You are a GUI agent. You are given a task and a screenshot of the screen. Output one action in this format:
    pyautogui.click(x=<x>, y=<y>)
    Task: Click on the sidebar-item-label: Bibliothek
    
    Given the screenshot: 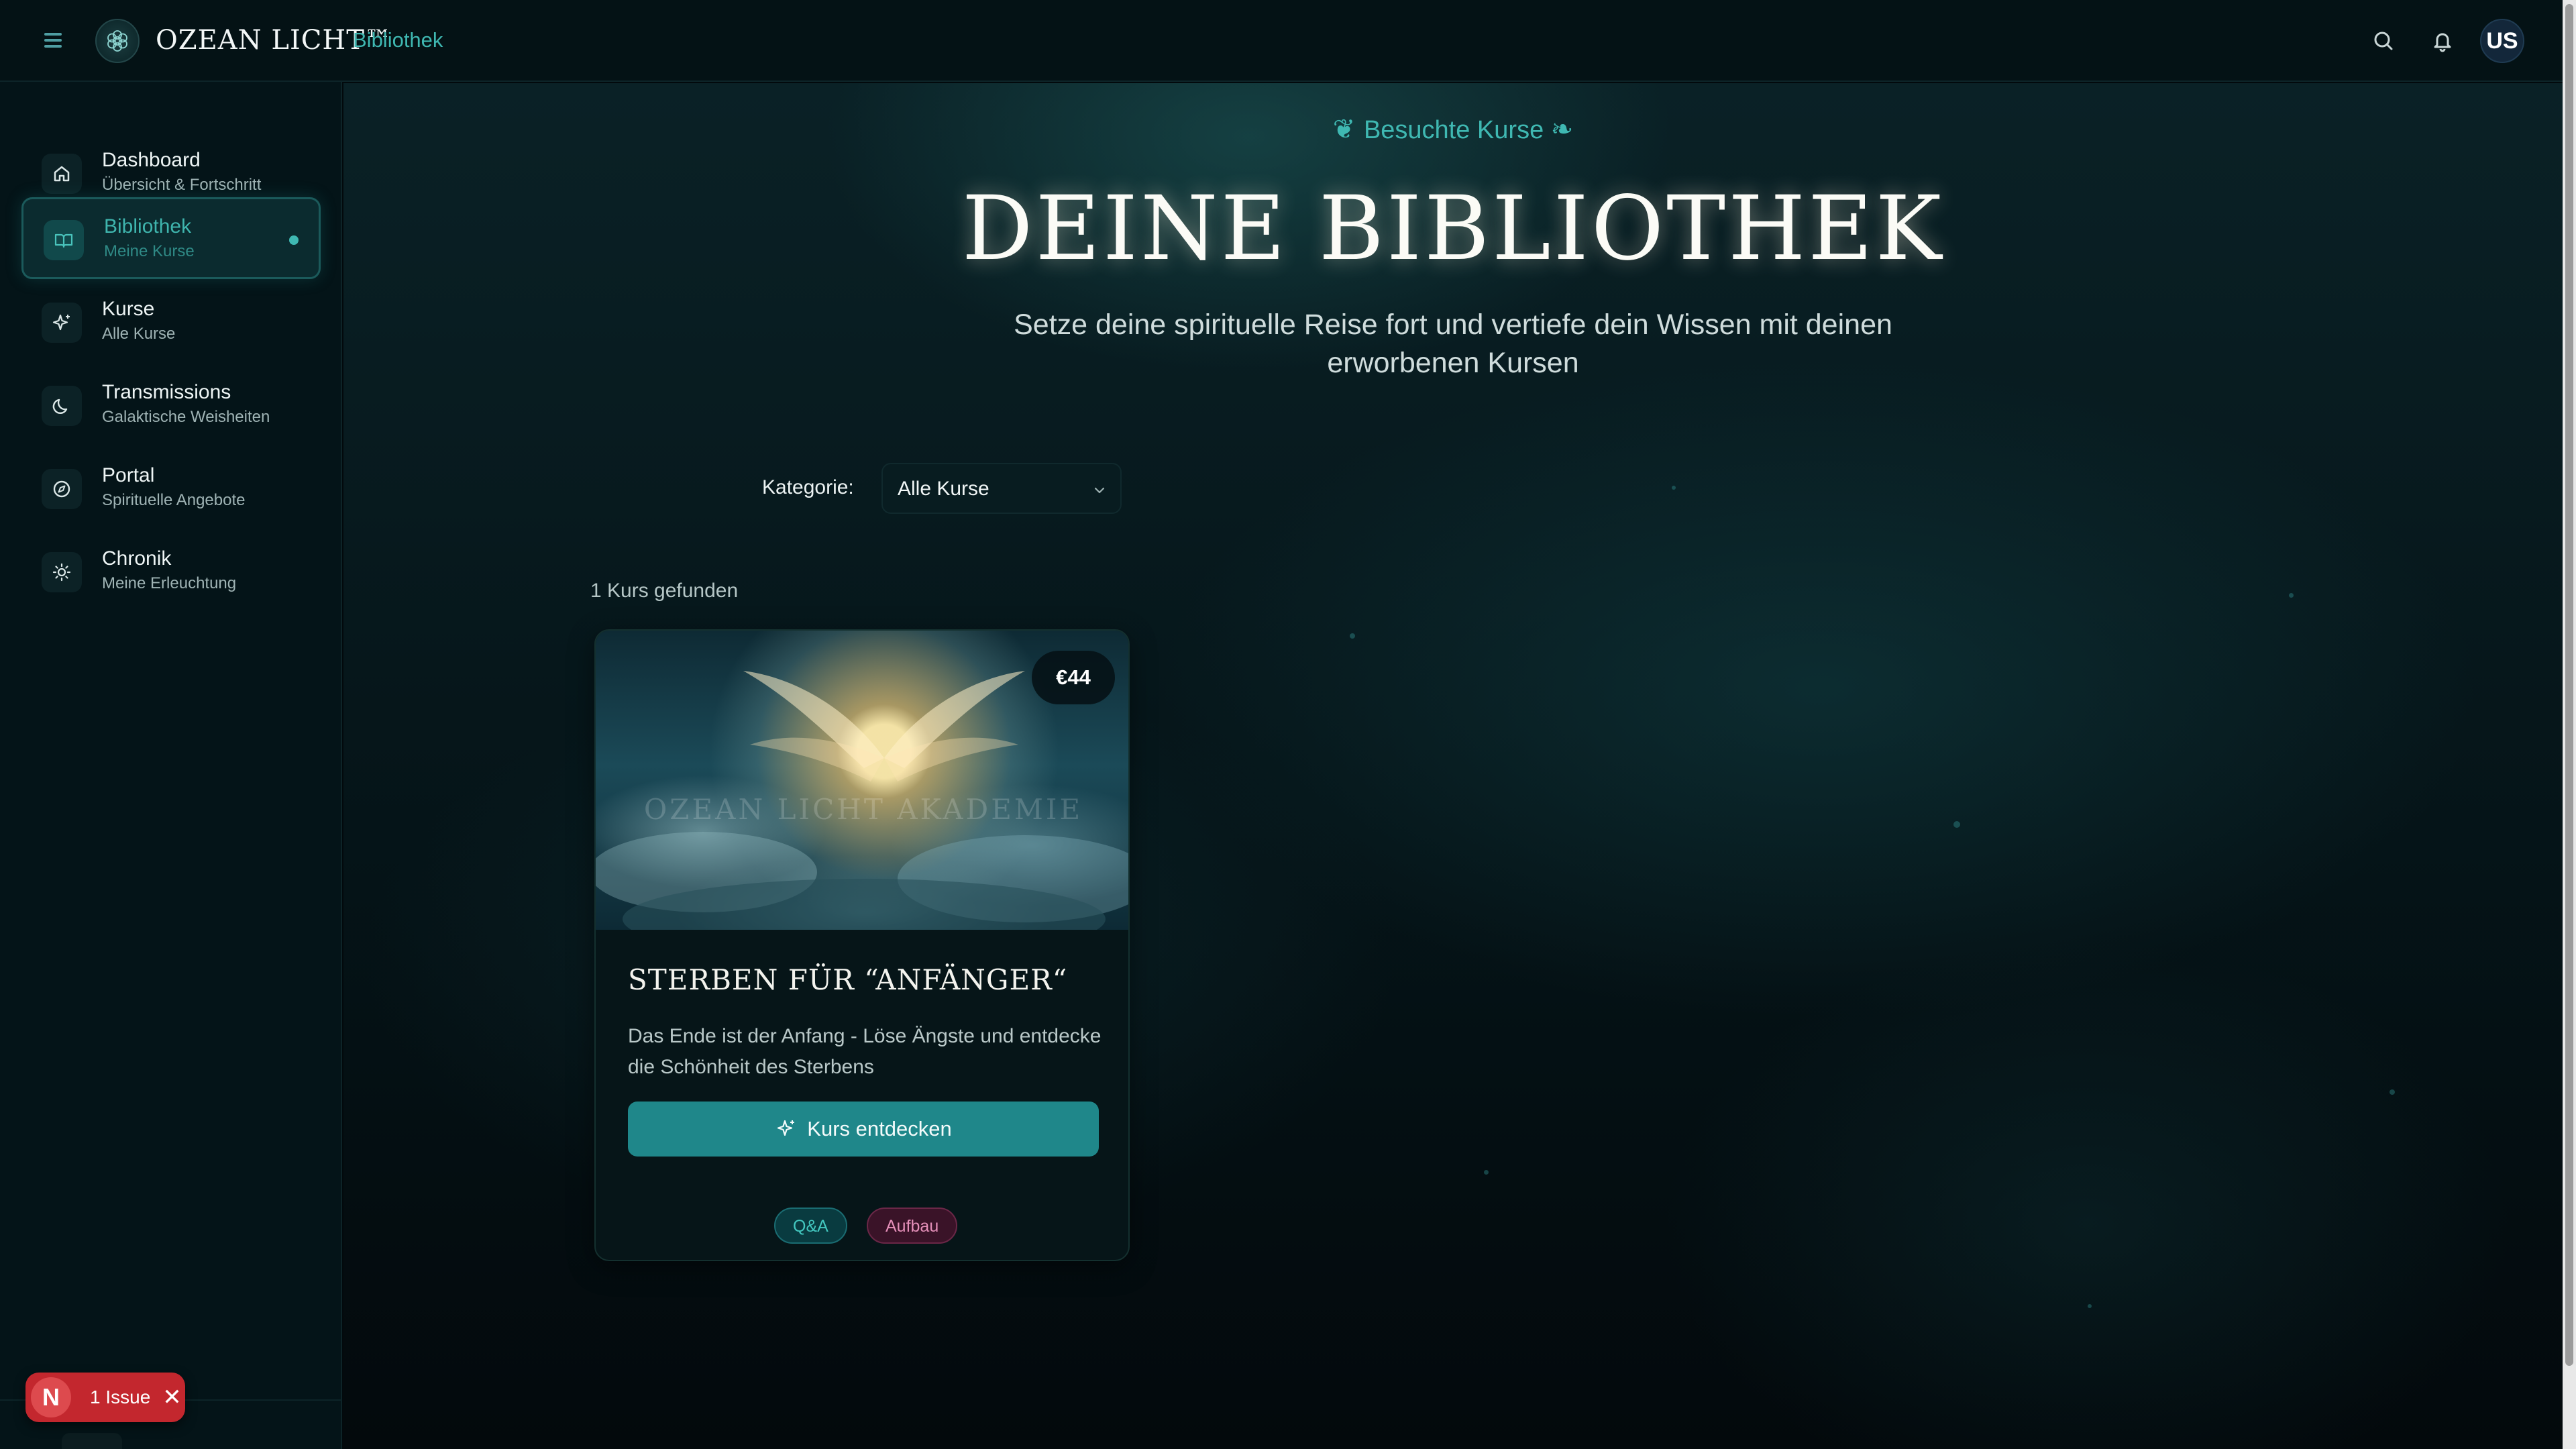 What is the action you would take?
    pyautogui.click(x=148, y=226)
    